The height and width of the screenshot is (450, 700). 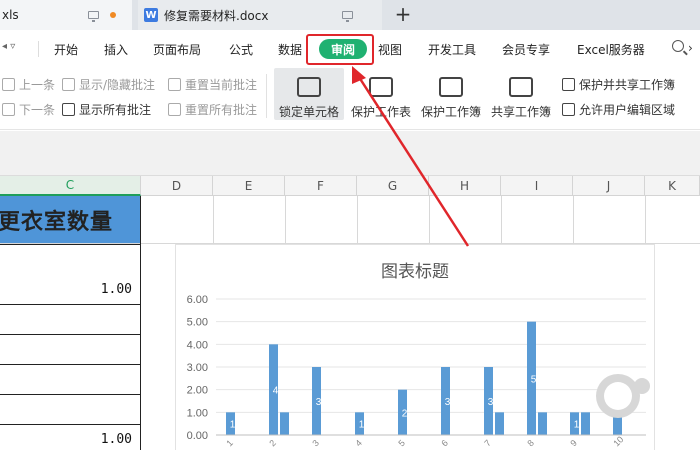 I want to click on next-comment-label: 下一条, so click(x=37, y=110).